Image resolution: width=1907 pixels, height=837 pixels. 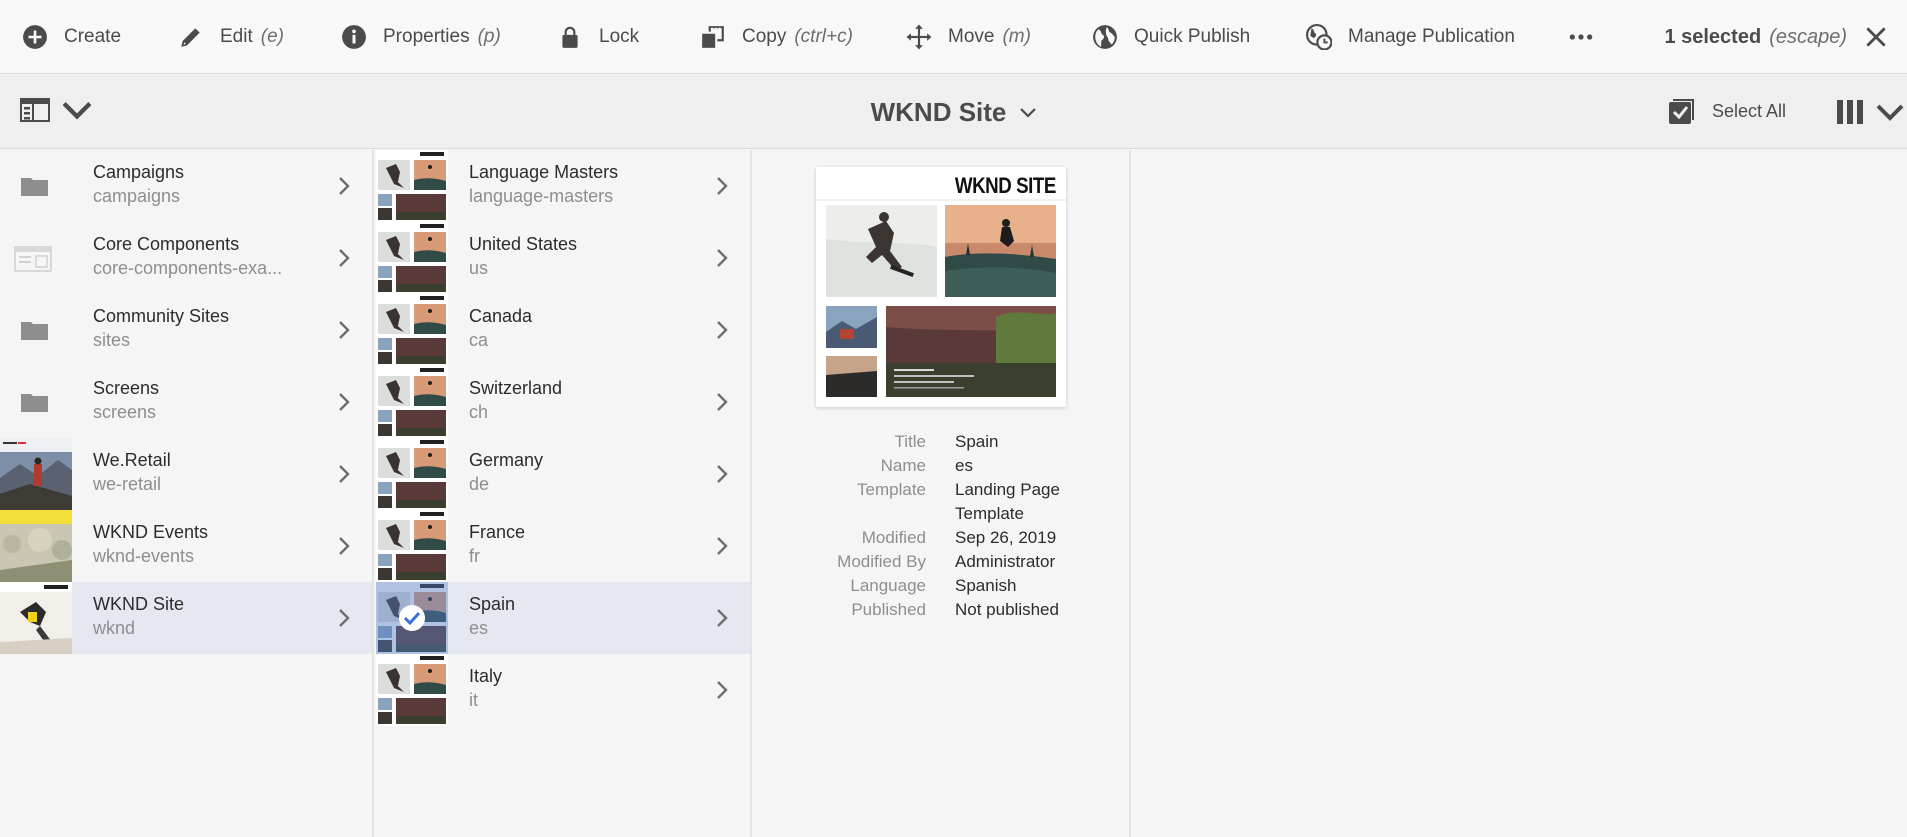 I want to click on list-item: Canada ca, so click(x=563, y=330).